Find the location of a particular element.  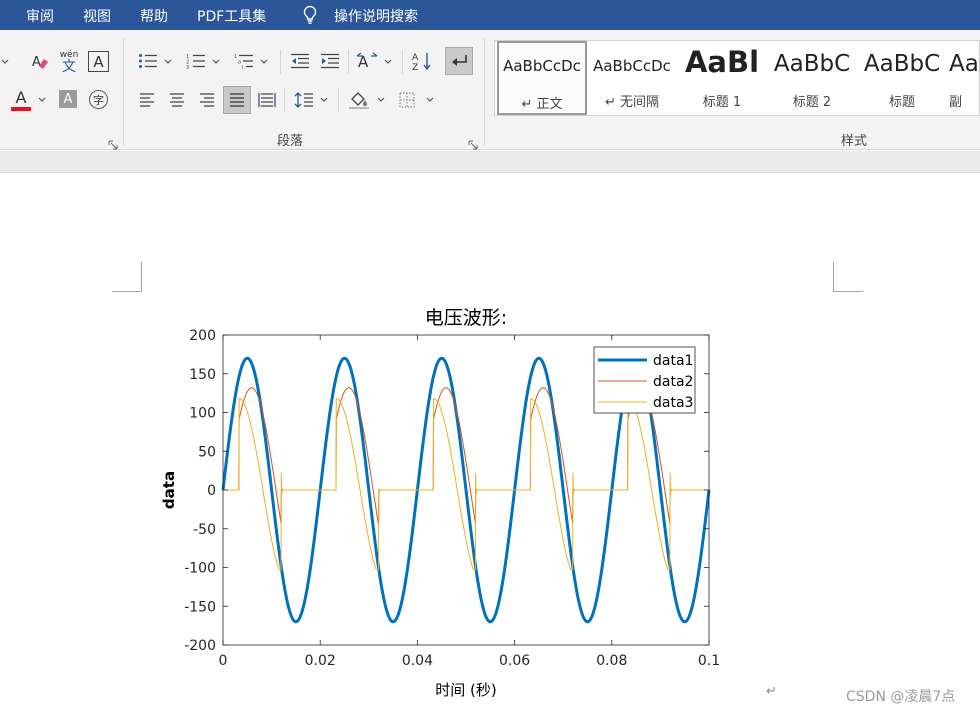

x-tick-label: 0.06 is located at coordinates (514, 661).